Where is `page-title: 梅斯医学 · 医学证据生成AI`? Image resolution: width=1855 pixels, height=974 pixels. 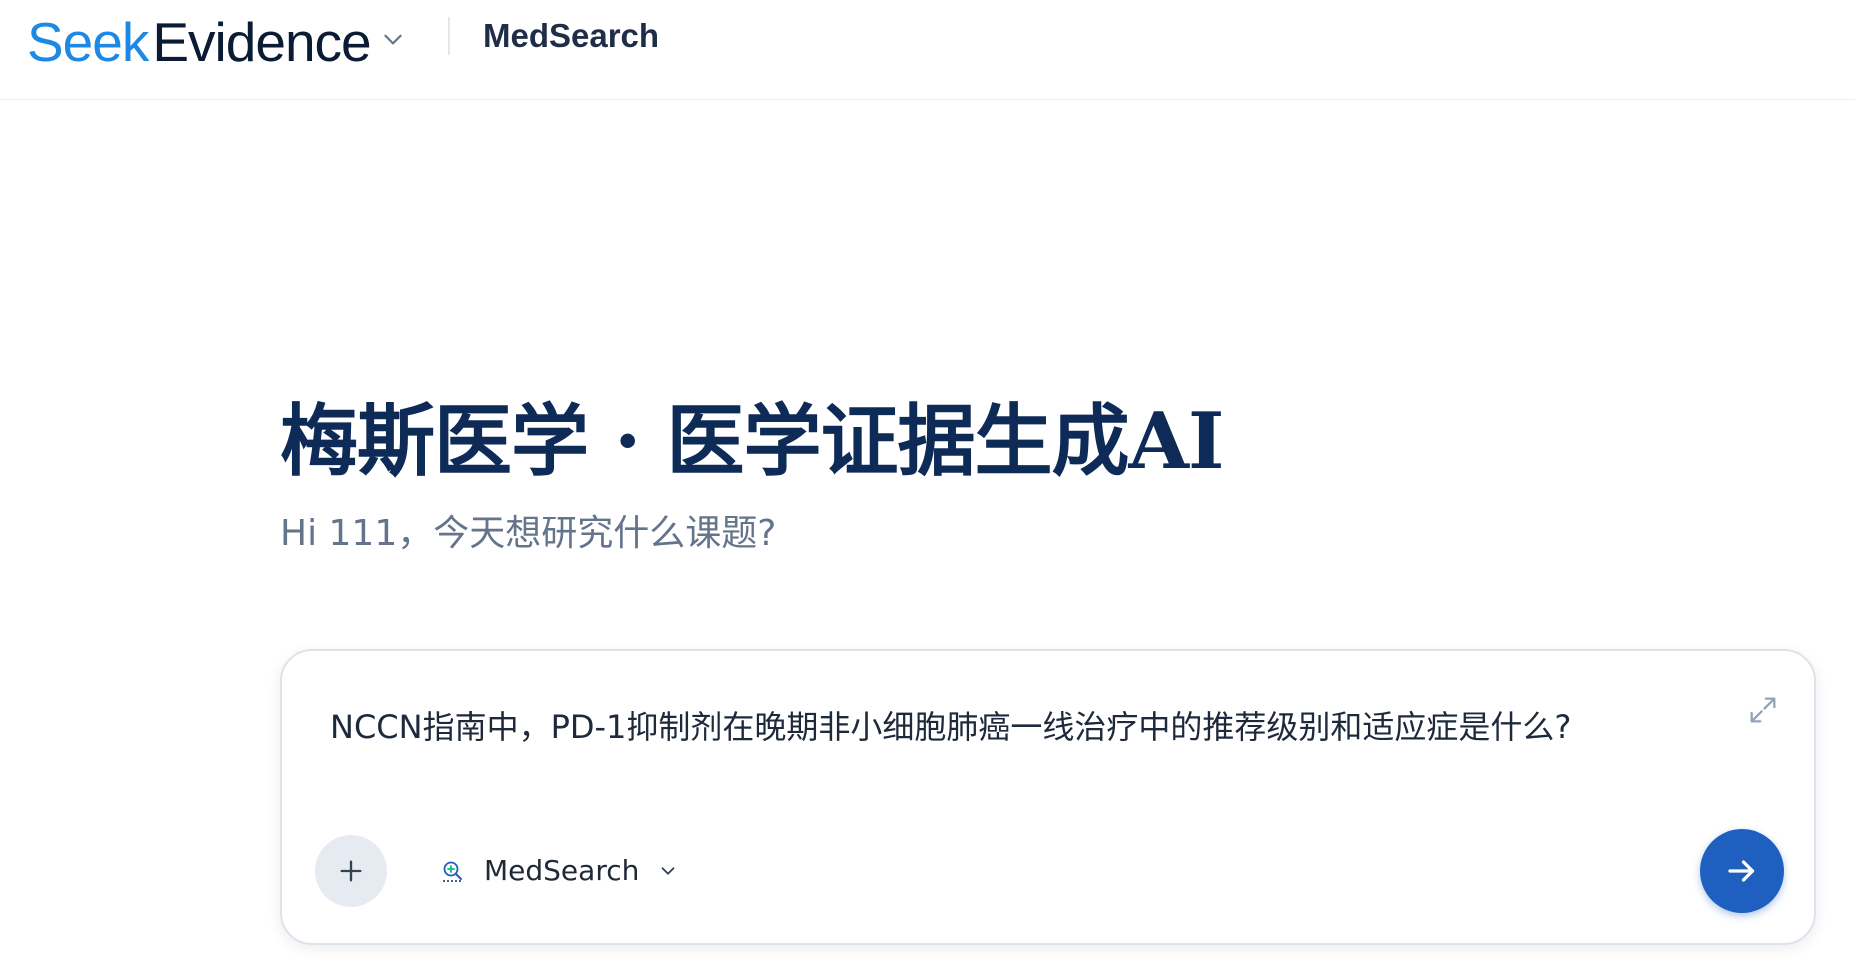
page-title: 梅斯医学 · 医学证据生成AI is located at coordinates (752, 441).